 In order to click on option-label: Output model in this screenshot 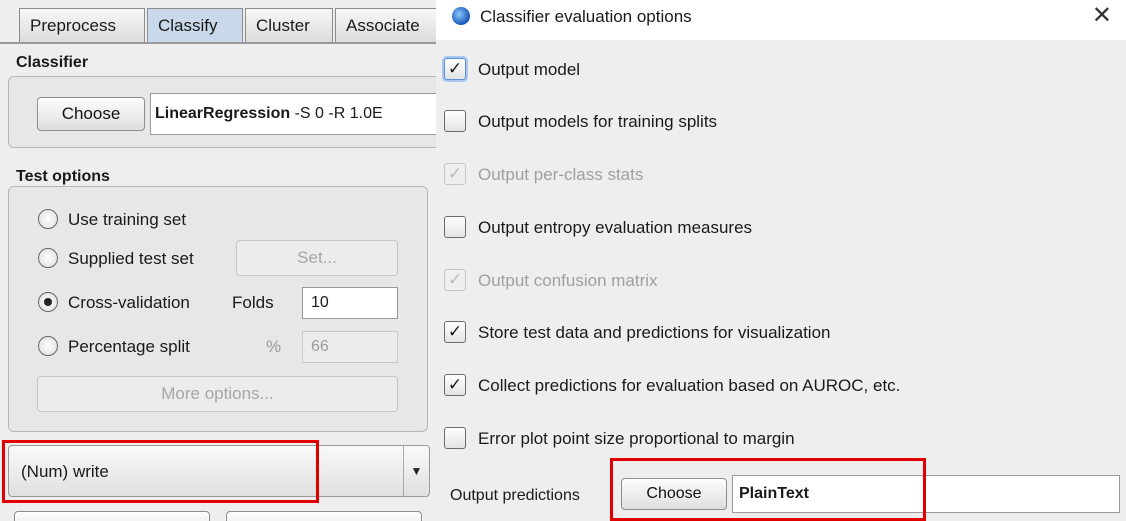, I will do `click(529, 69)`.